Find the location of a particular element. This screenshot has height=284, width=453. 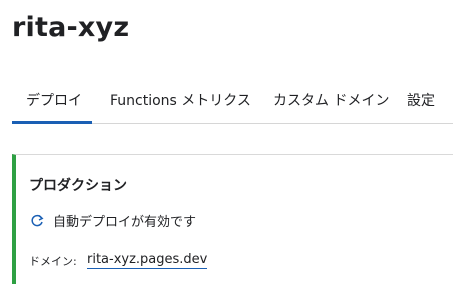

project-title: rita-xyz is located at coordinates (71, 27).